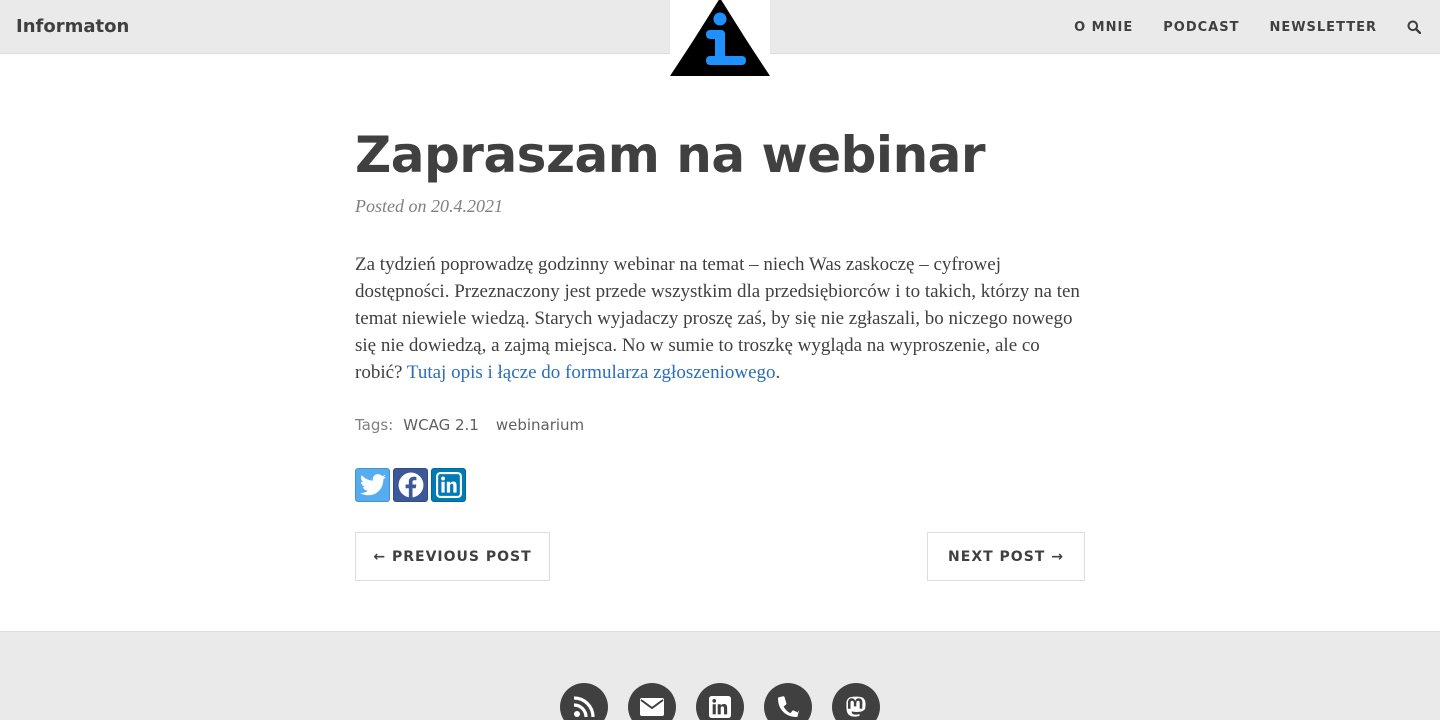 This screenshot has width=1440, height=720. Describe the element at coordinates (540, 425) in the screenshot. I see `tag-webinarium: webinarium` at that location.